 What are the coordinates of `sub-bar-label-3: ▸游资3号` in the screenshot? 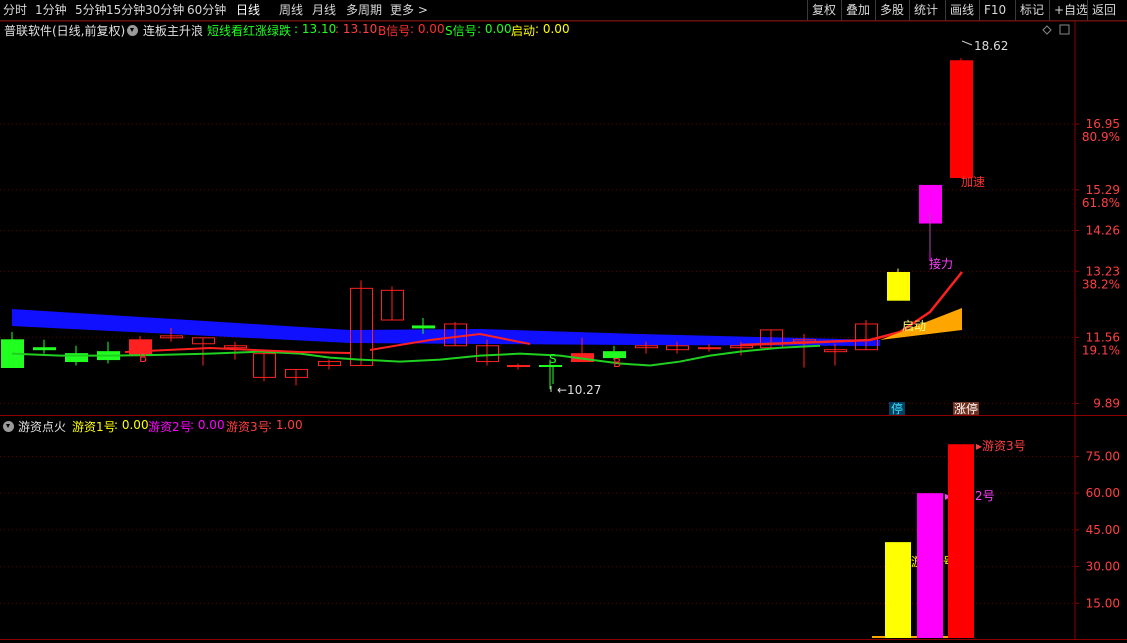 It's located at (1001, 446).